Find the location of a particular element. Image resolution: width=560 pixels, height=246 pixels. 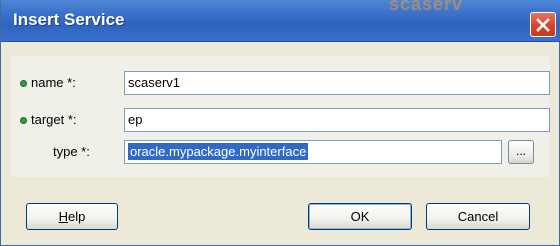

background-ghost-text: scaserv is located at coordinates (426, 7).